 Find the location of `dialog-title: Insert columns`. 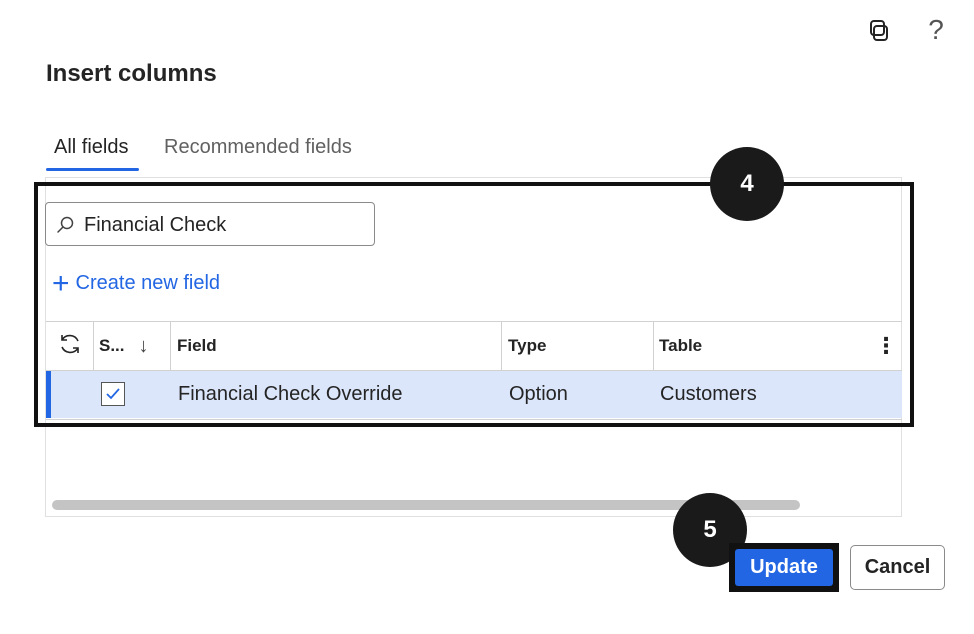

dialog-title: Insert columns is located at coordinates (131, 73).